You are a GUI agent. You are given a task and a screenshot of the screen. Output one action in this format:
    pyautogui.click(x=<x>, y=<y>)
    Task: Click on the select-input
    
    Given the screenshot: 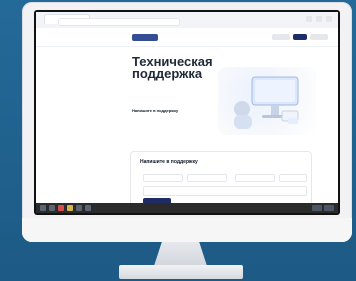 What is the action you would take?
    pyautogui.click(x=293, y=178)
    